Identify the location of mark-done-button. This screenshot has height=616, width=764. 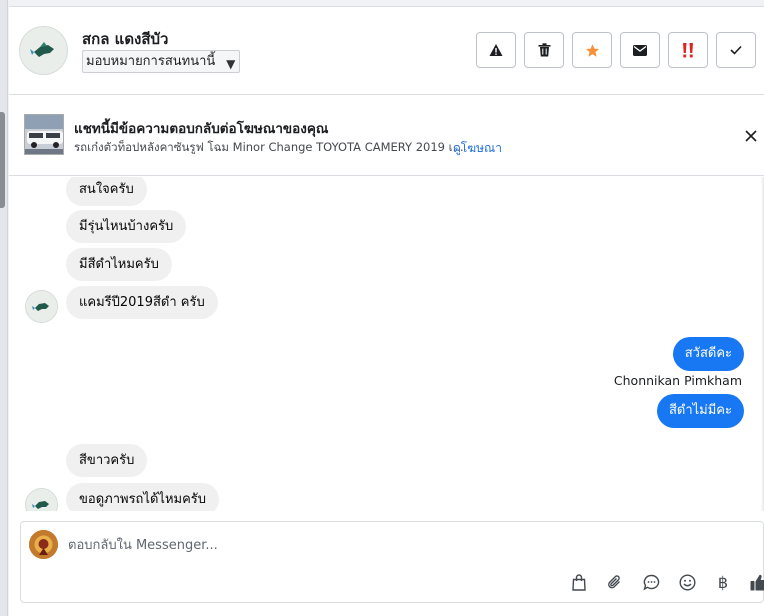
(736, 50).